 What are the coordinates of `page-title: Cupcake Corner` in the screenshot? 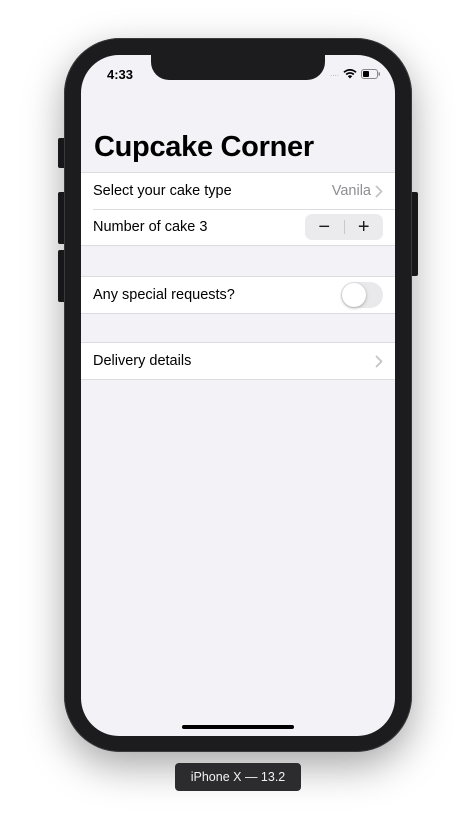 It's located at (204, 147).